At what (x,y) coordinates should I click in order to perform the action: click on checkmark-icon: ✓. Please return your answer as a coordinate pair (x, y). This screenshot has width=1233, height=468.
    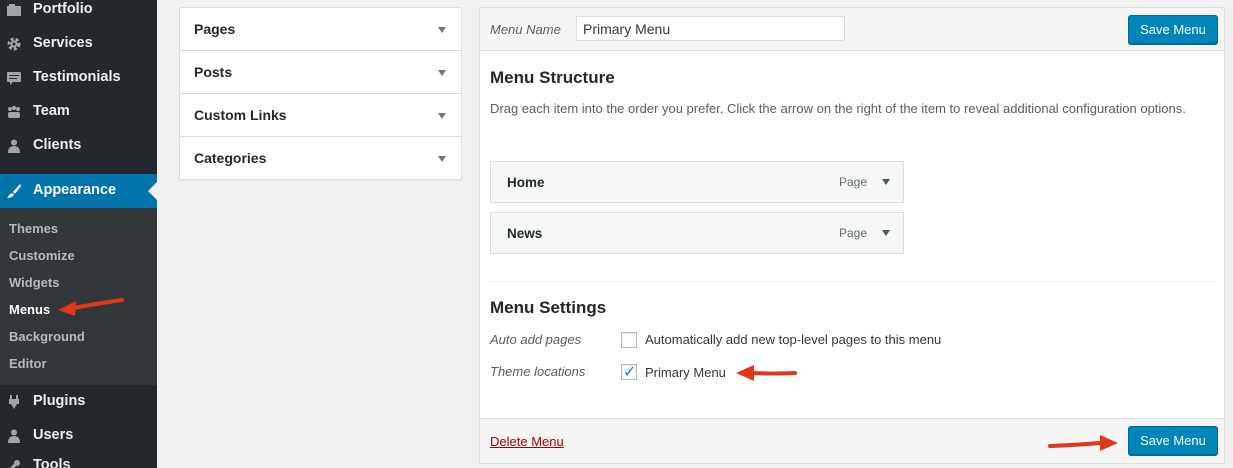
    Looking at the image, I should click on (630, 372).